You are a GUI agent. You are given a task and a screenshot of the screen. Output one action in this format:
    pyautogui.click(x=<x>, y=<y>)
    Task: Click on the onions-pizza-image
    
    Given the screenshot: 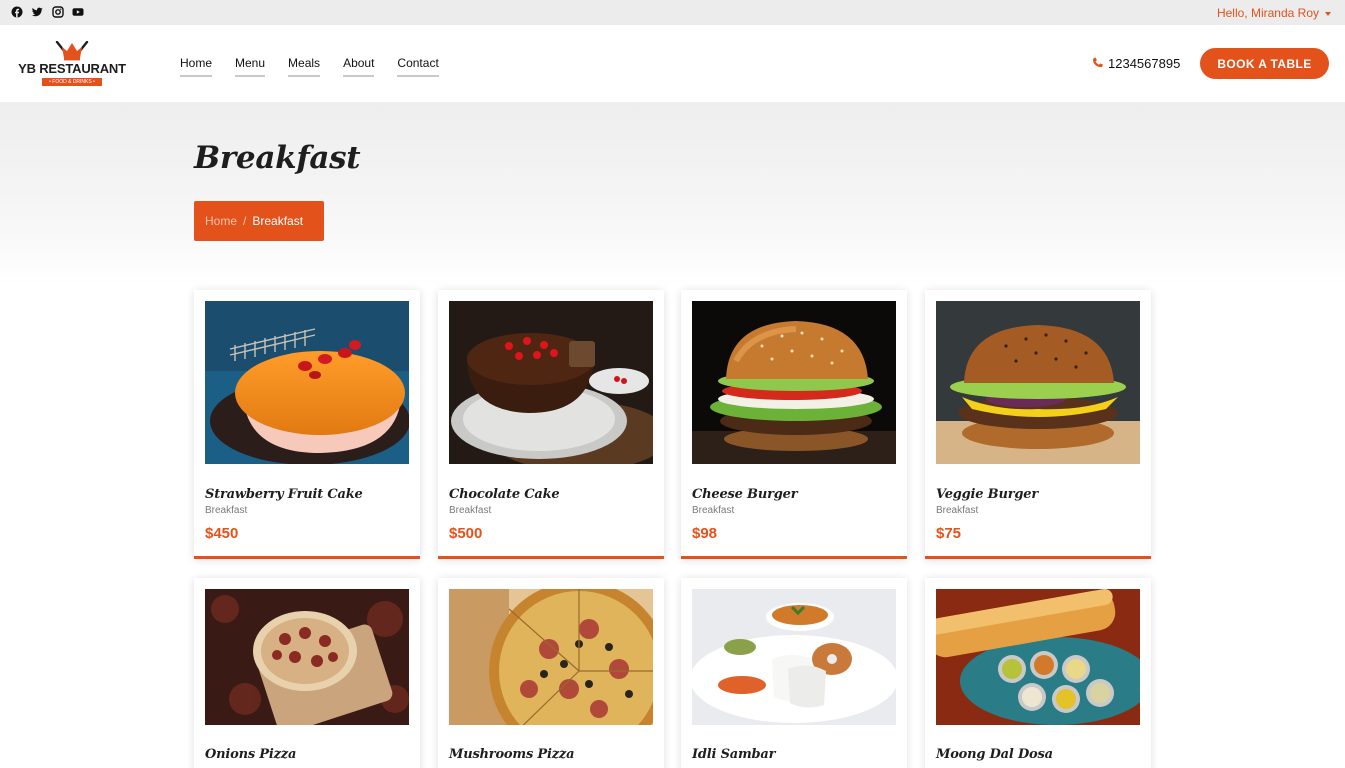 What is the action you would take?
    pyautogui.click(x=307, y=657)
    